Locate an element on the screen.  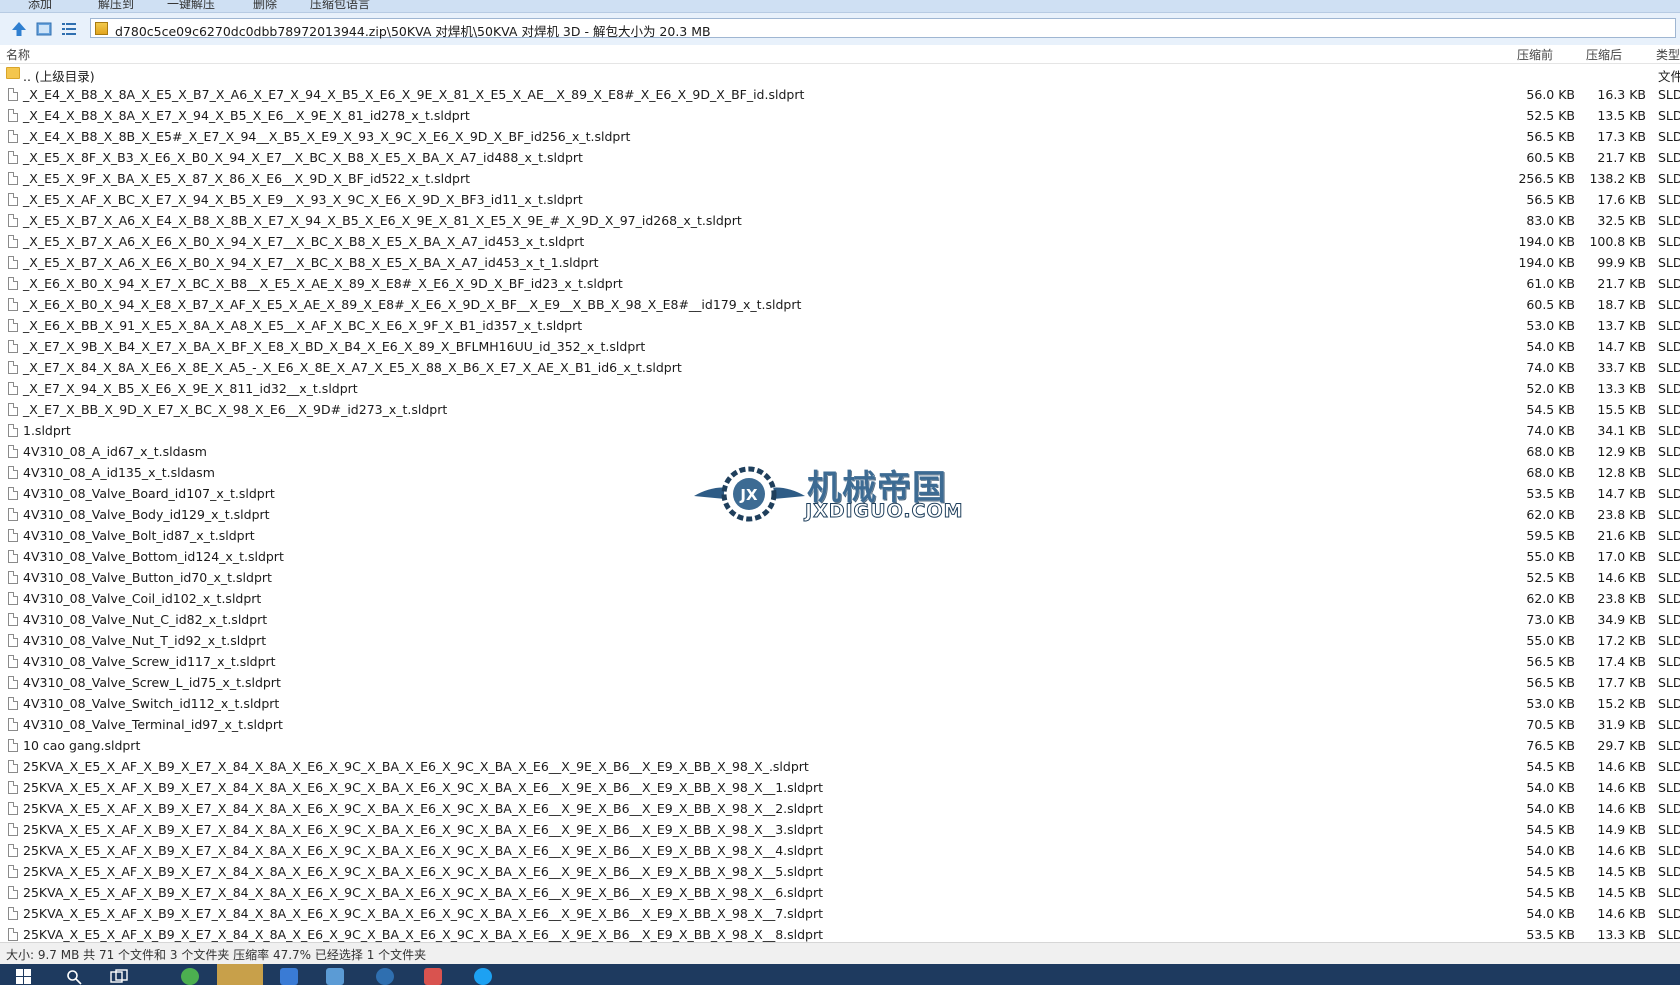
watermark-site-text: JXDIGUO.COM is located at coordinates (884, 511).